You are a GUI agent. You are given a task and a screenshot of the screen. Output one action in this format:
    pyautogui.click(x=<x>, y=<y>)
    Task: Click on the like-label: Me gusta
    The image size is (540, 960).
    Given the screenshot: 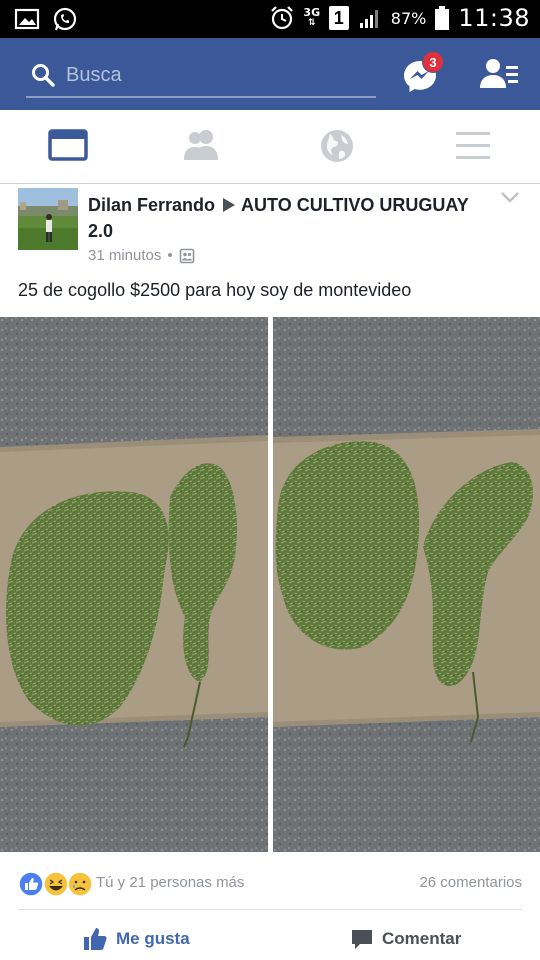 What is the action you would take?
    pyautogui.click(x=153, y=938)
    